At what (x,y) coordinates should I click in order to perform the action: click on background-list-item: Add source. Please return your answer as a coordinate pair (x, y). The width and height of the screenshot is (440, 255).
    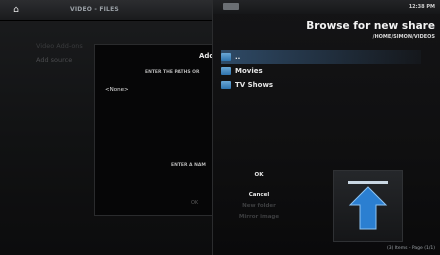
    Looking at the image, I should click on (54, 60).